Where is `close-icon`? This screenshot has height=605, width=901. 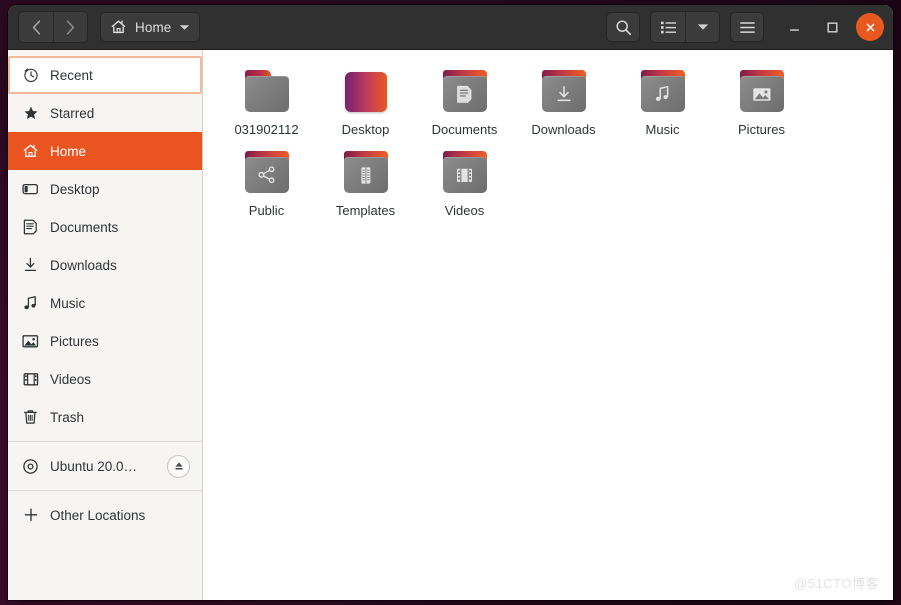
close-icon is located at coordinates (870, 27).